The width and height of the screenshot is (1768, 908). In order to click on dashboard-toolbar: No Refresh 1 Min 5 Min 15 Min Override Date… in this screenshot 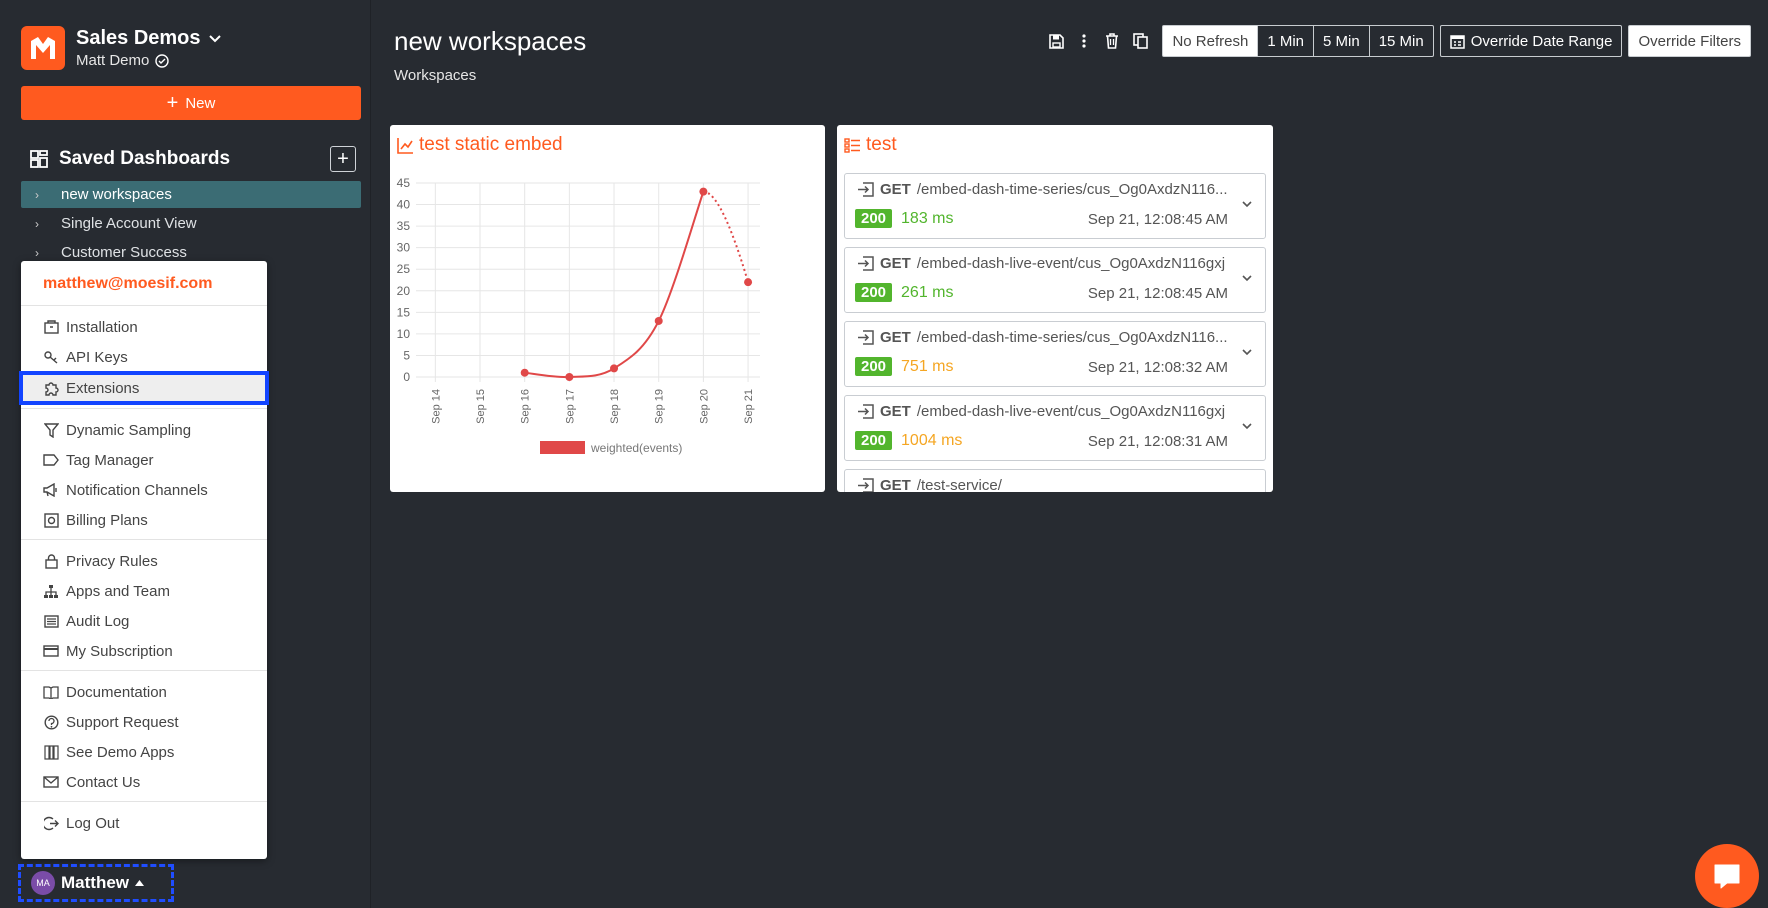, I will do `click(1396, 41)`.